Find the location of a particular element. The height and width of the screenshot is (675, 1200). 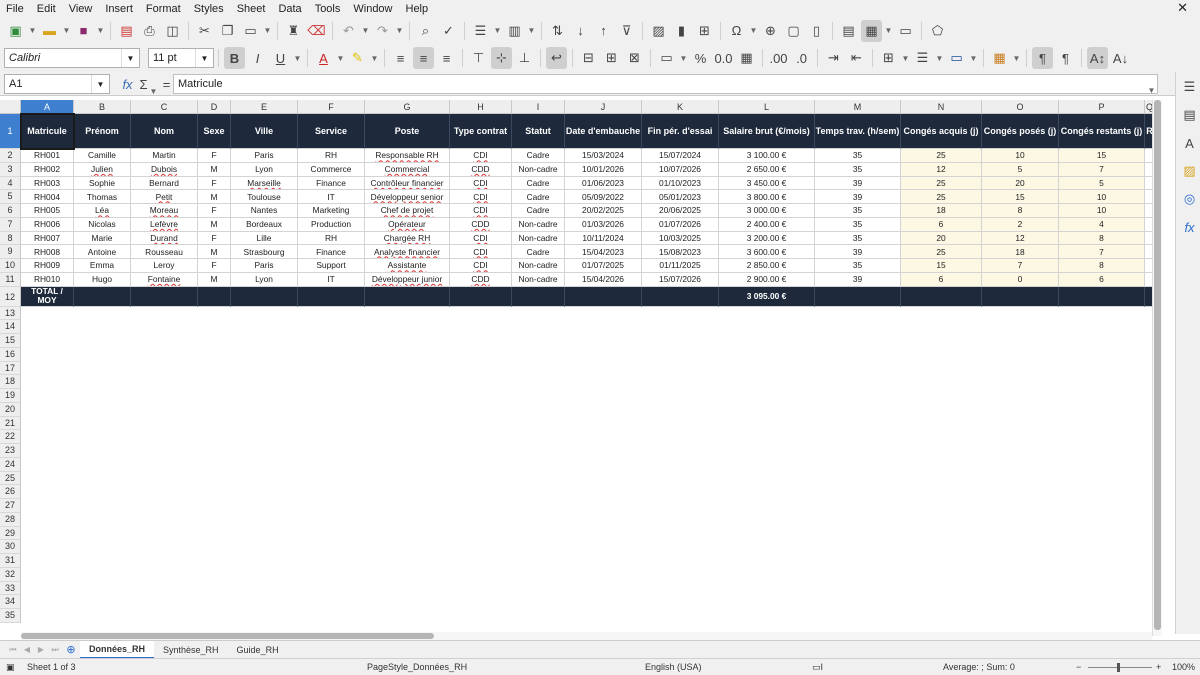

save-icon: ■ is located at coordinates (83, 31).